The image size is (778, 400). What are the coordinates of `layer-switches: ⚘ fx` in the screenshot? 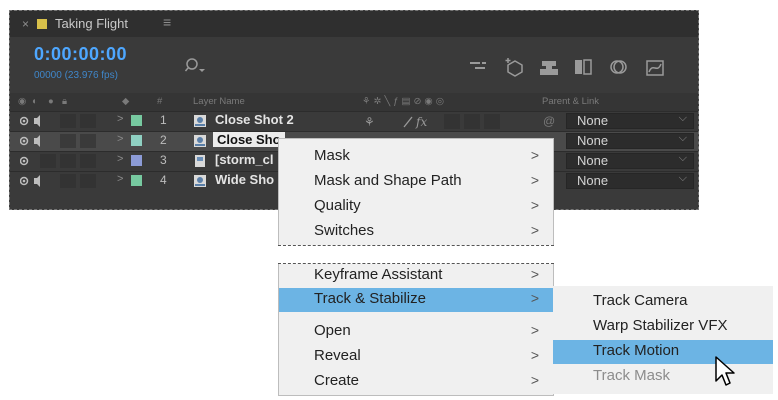 It's located at (440, 121).